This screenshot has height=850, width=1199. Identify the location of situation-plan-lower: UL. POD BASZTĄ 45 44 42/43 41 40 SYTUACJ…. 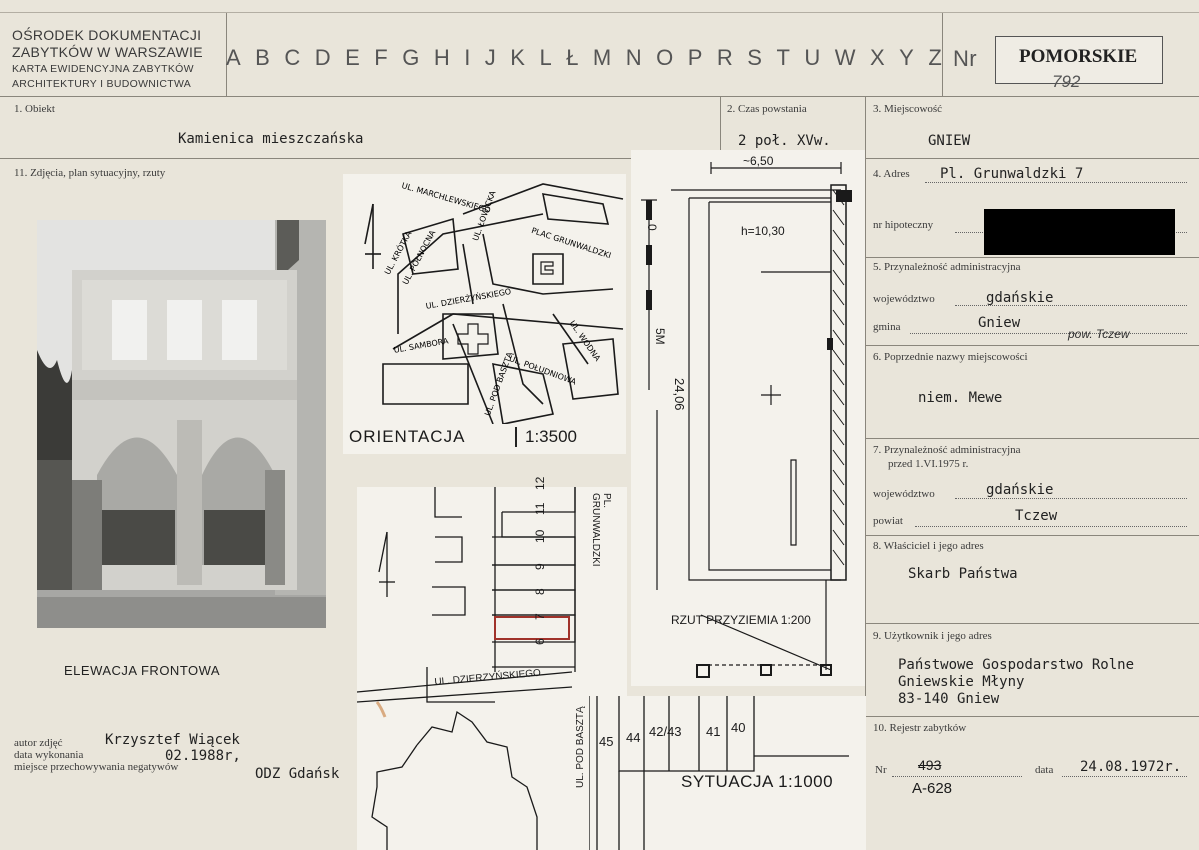
(720, 773).